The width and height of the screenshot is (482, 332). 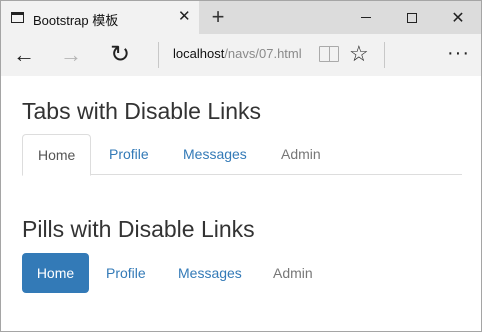 What do you see at coordinates (120, 55) in the screenshot?
I see `refresh-icon: ↻` at bounding box center [120, 55].